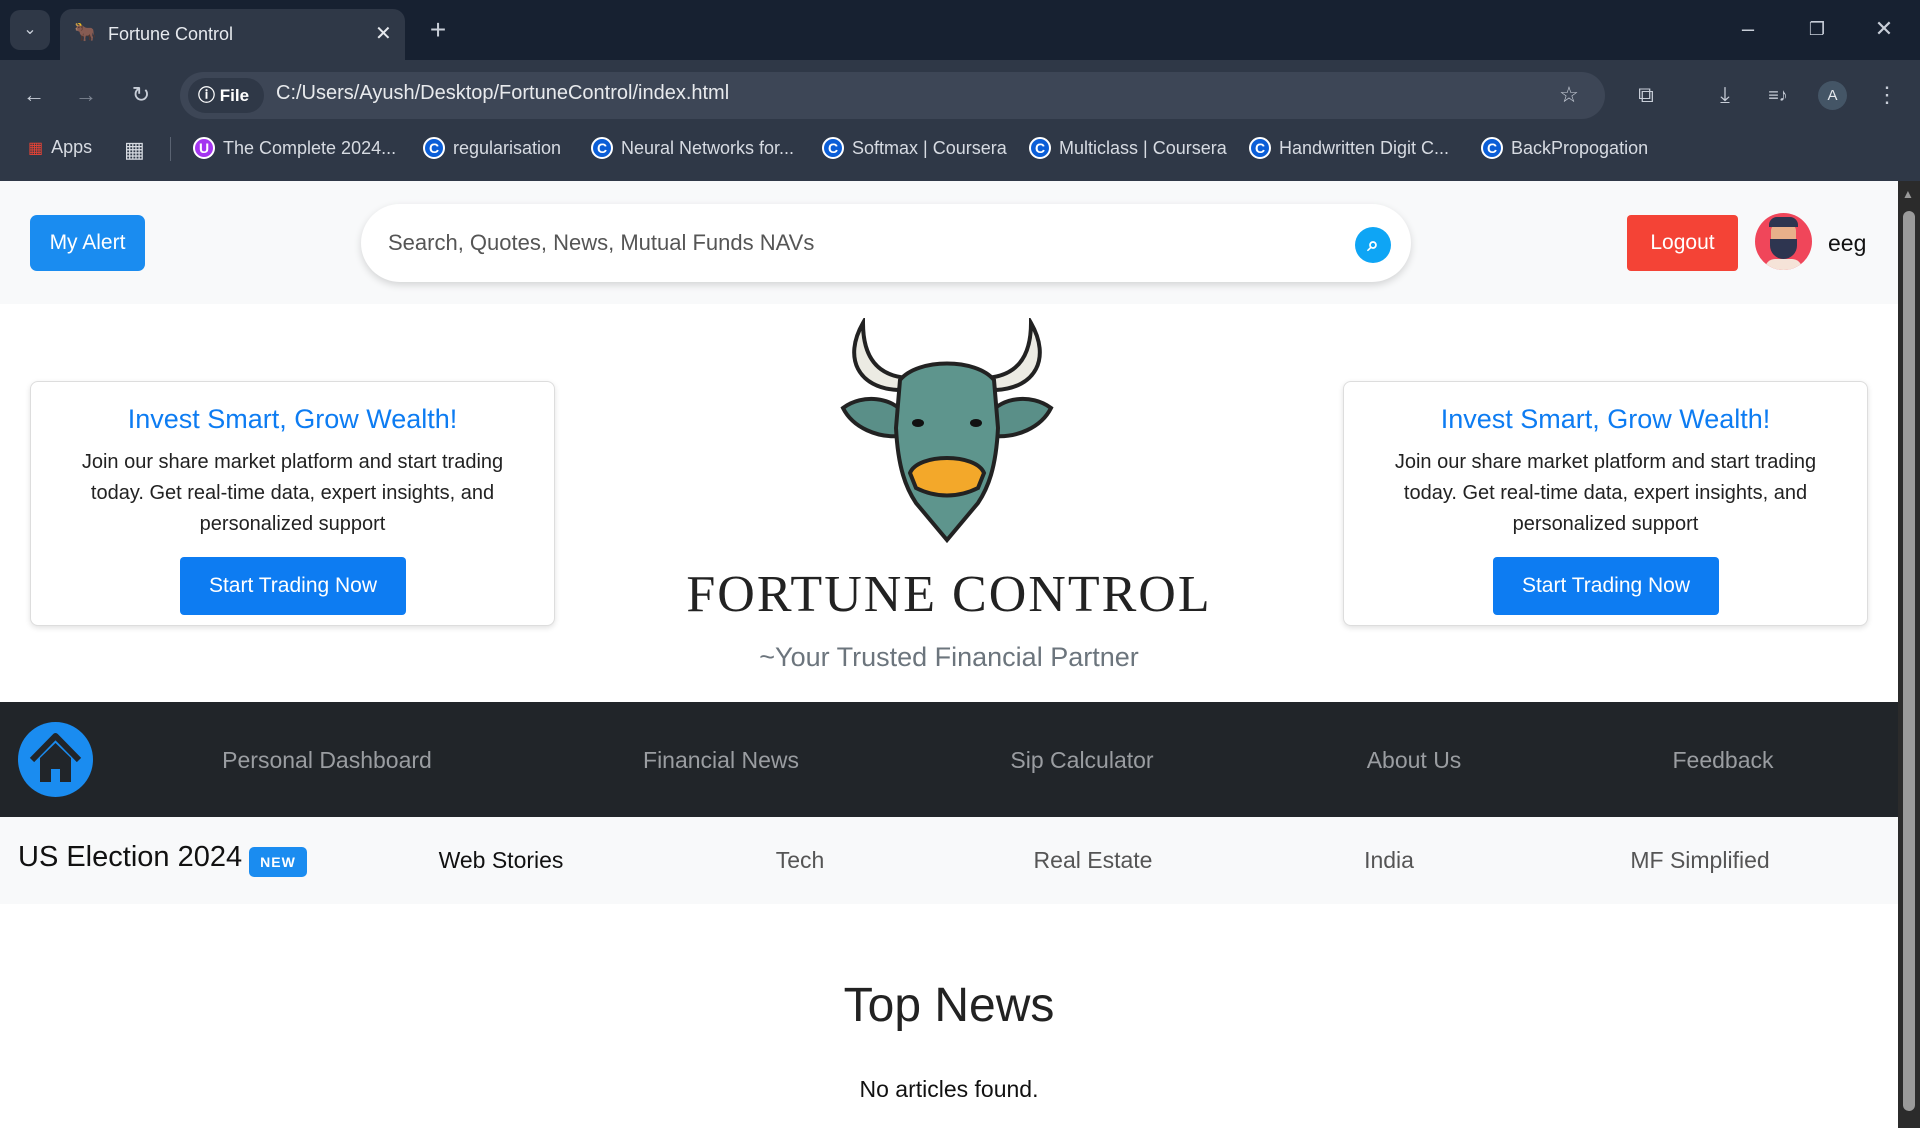  What do you see at coordinates (87, 243) in the screenshot?
I see `my-alert-button: My Alert` at bounding box center [87, 243].